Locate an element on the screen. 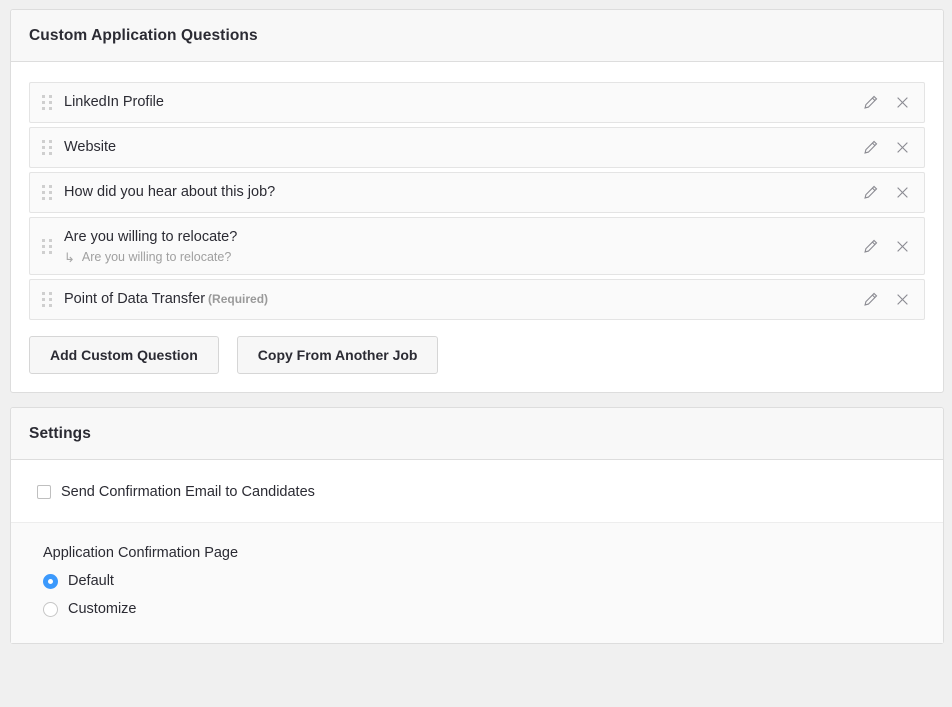 This screenshot has height=707, width=952. question-row: Point of Data Transfer (Required) is located at coordinates (477, 299).